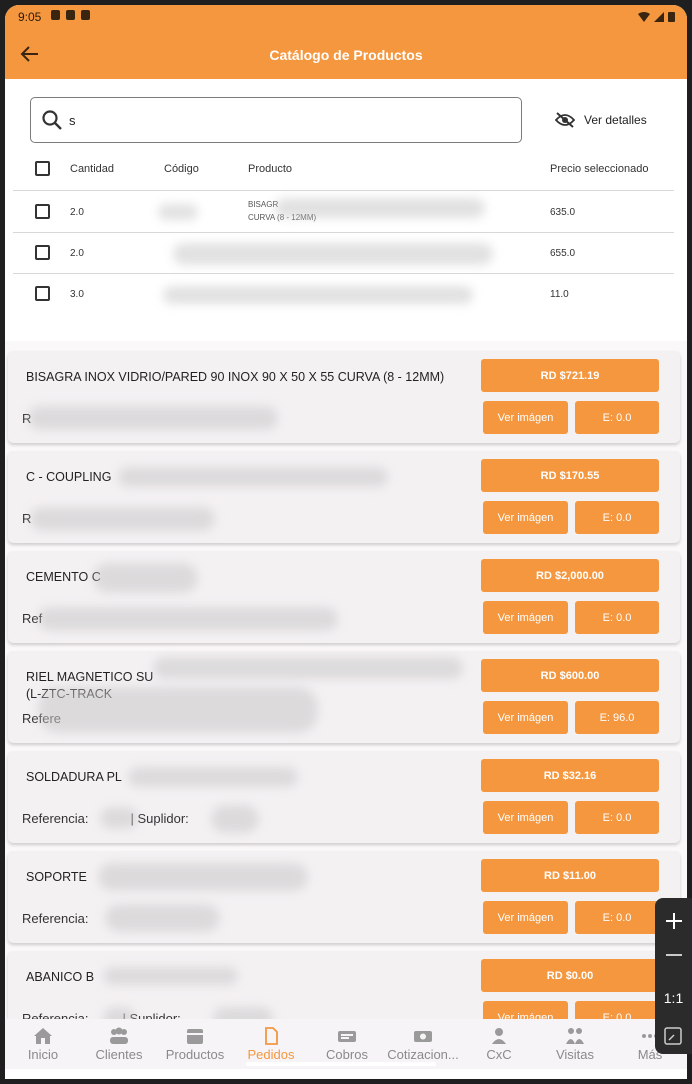 The image size is (692, 1084). I want to click on zoom-in-icon, so click(673, 921).